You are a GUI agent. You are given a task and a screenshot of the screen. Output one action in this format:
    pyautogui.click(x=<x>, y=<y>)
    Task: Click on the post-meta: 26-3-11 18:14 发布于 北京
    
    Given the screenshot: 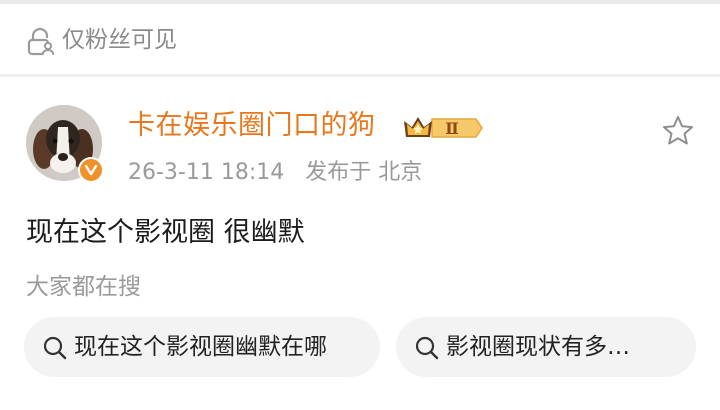 What is the action you would take?
    pyautogui.click(x=275, y=173)
    